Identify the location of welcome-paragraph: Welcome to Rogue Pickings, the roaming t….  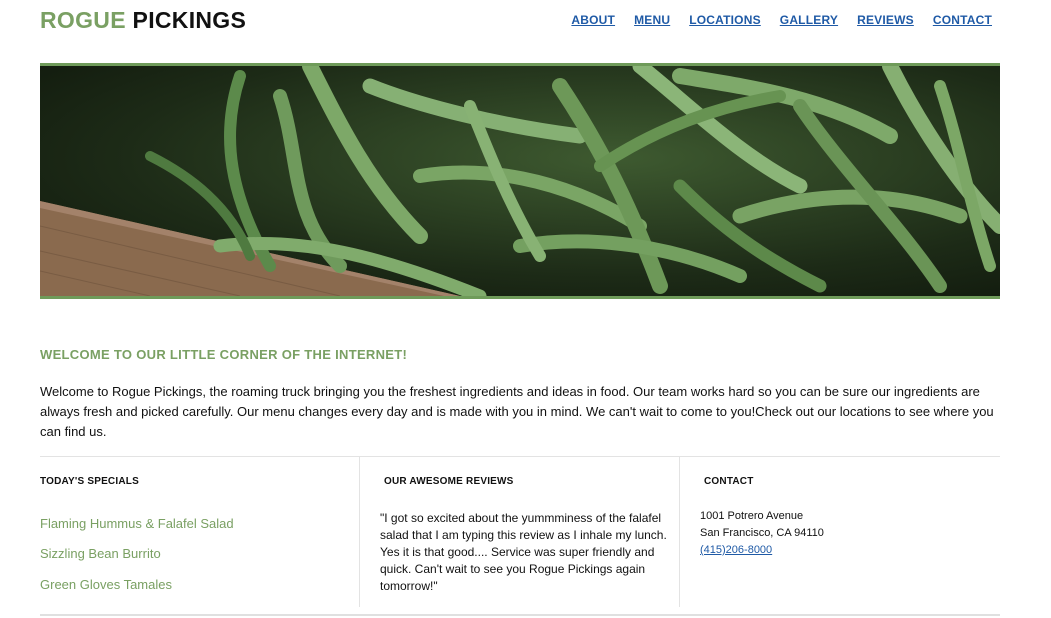
(517, 411).